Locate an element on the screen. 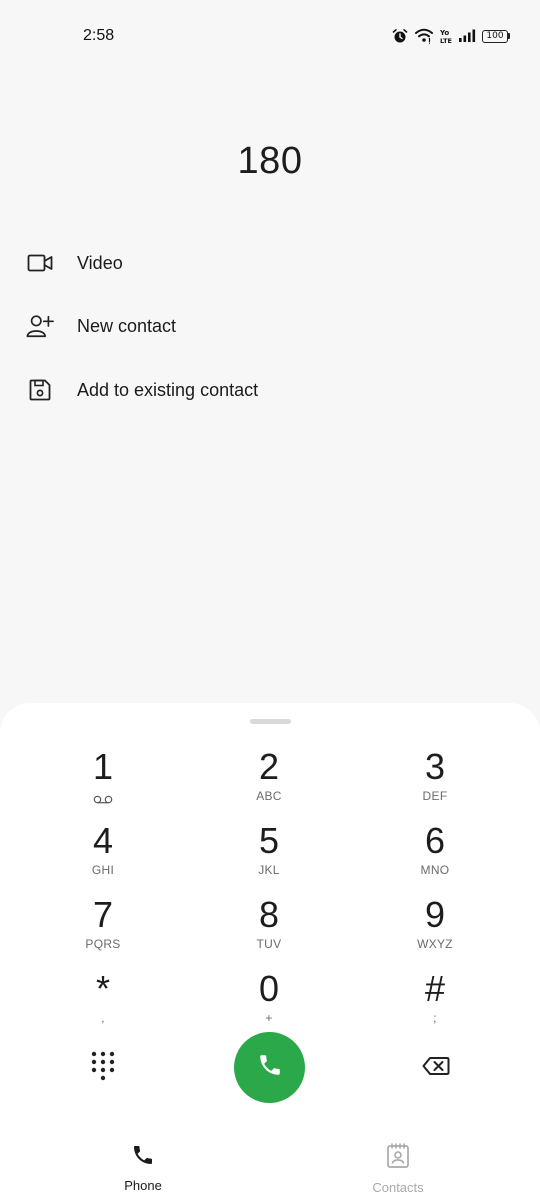  key-1: 1 is located at coordinates (103, 782).